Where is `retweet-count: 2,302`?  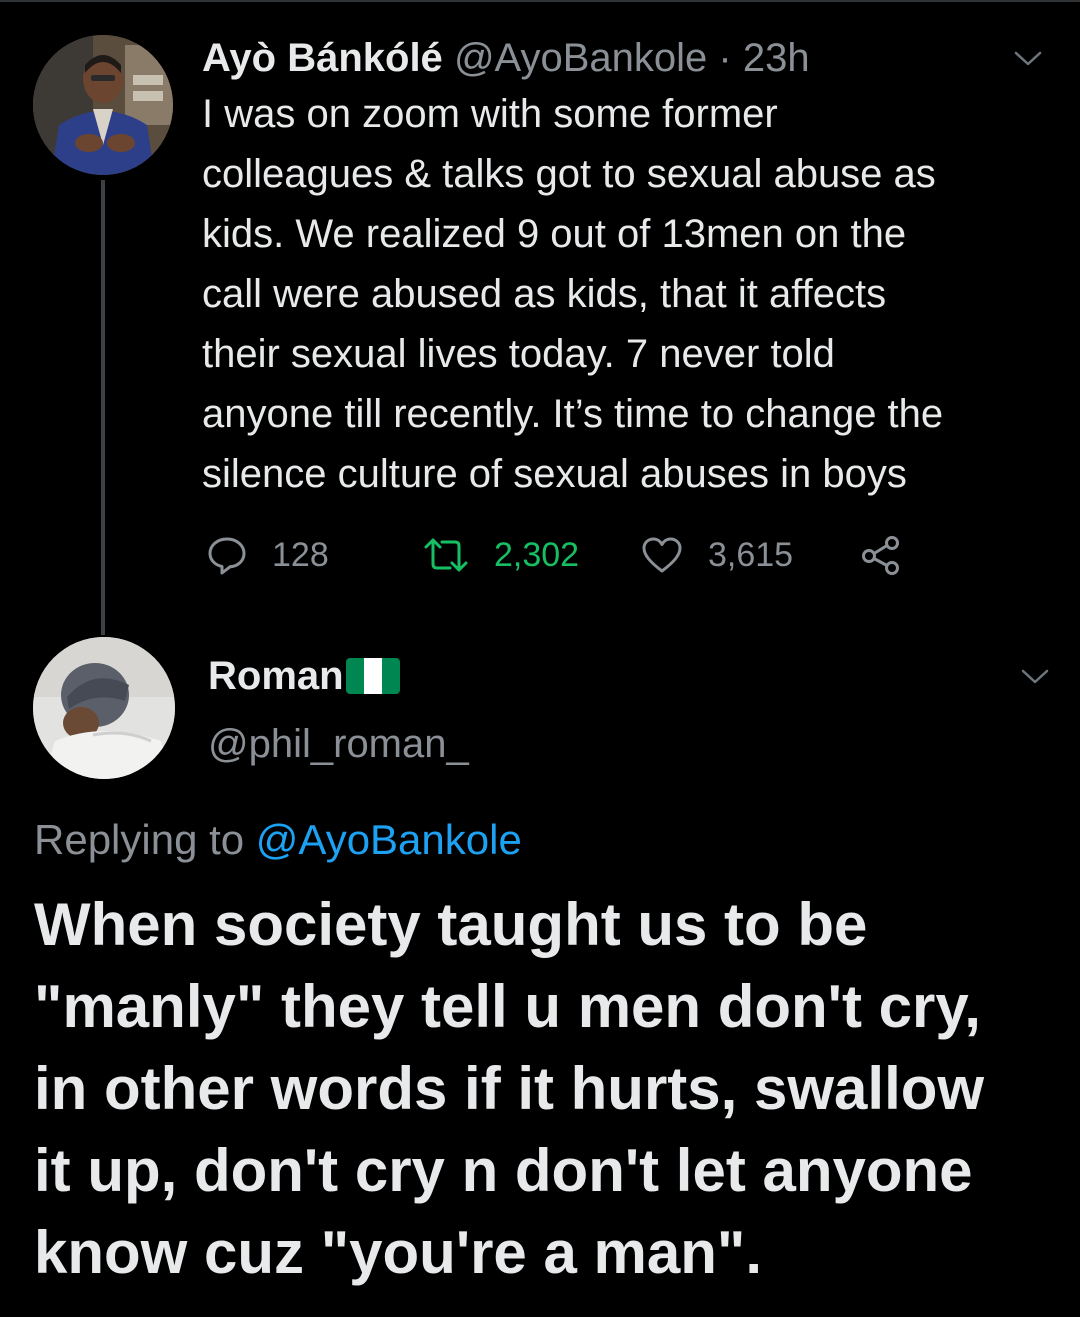
retweet-count: 2,302 is located at coordinates (537, 554).